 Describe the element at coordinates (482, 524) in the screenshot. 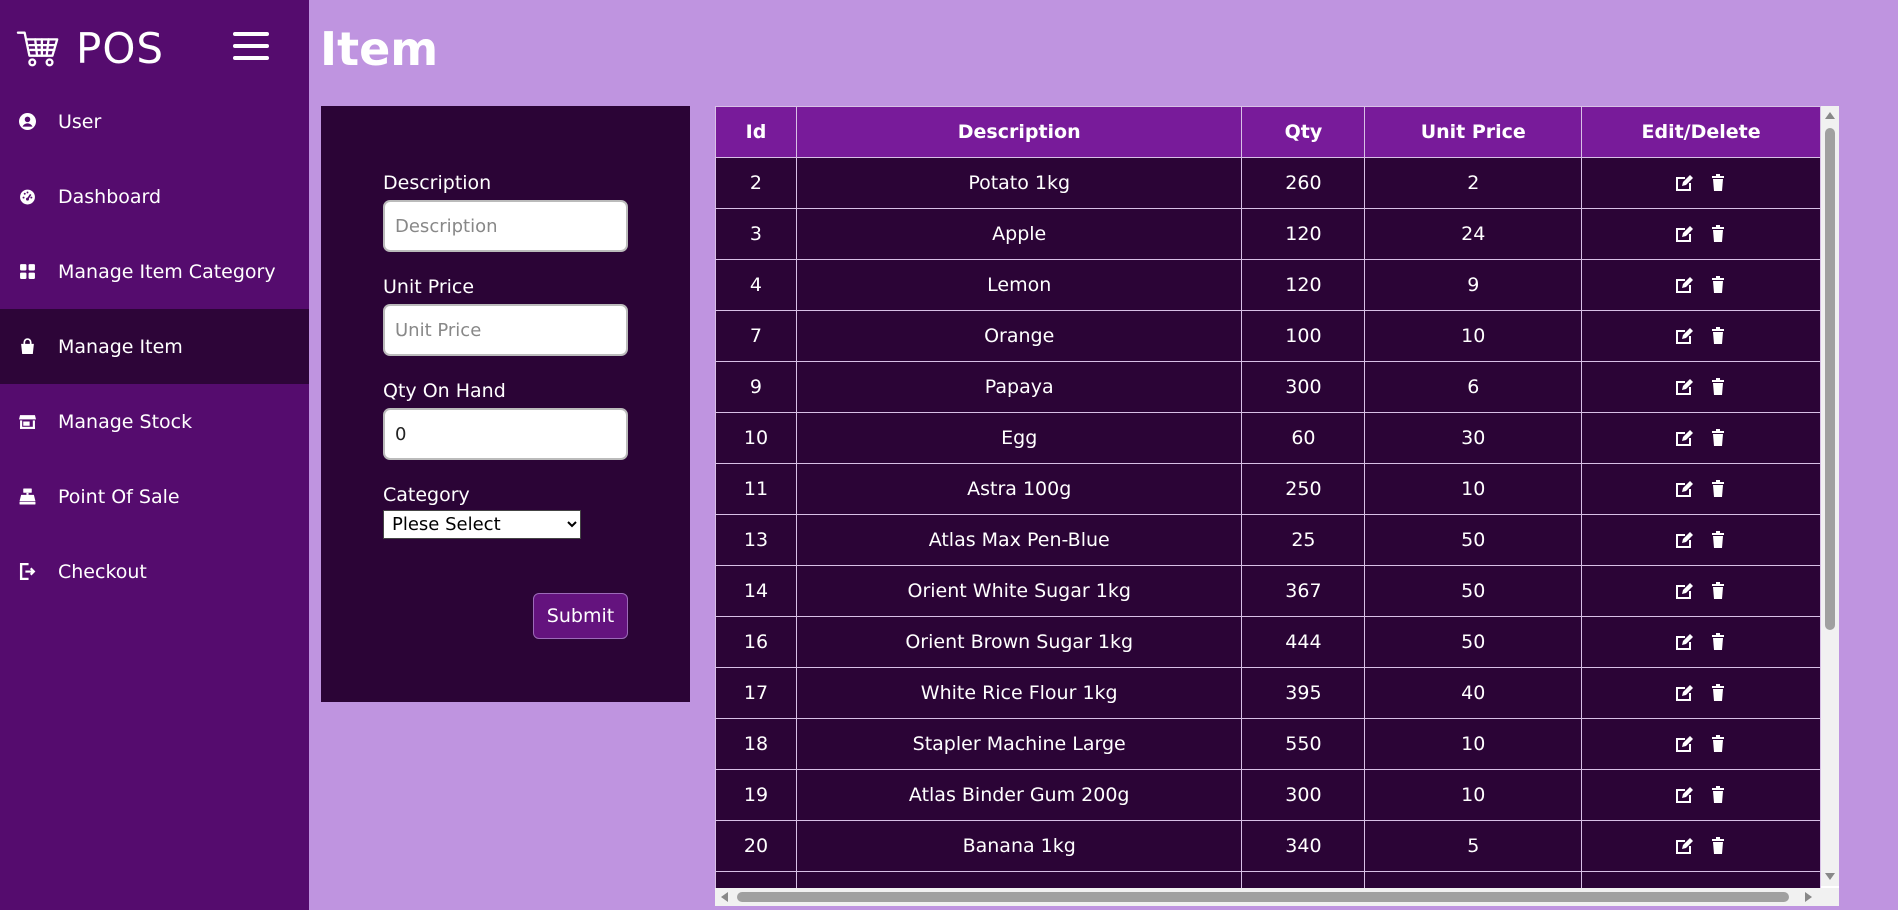

I see `category-select: Plese Select` at that location.